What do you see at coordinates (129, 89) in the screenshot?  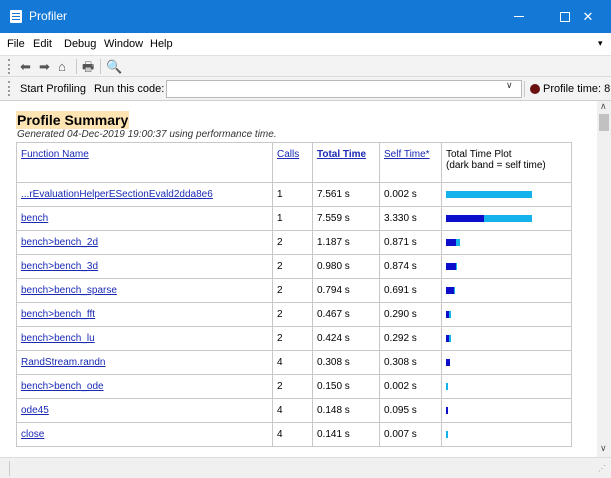 I see `run-code-label: Run this code:` at bounding box center [129, 89].